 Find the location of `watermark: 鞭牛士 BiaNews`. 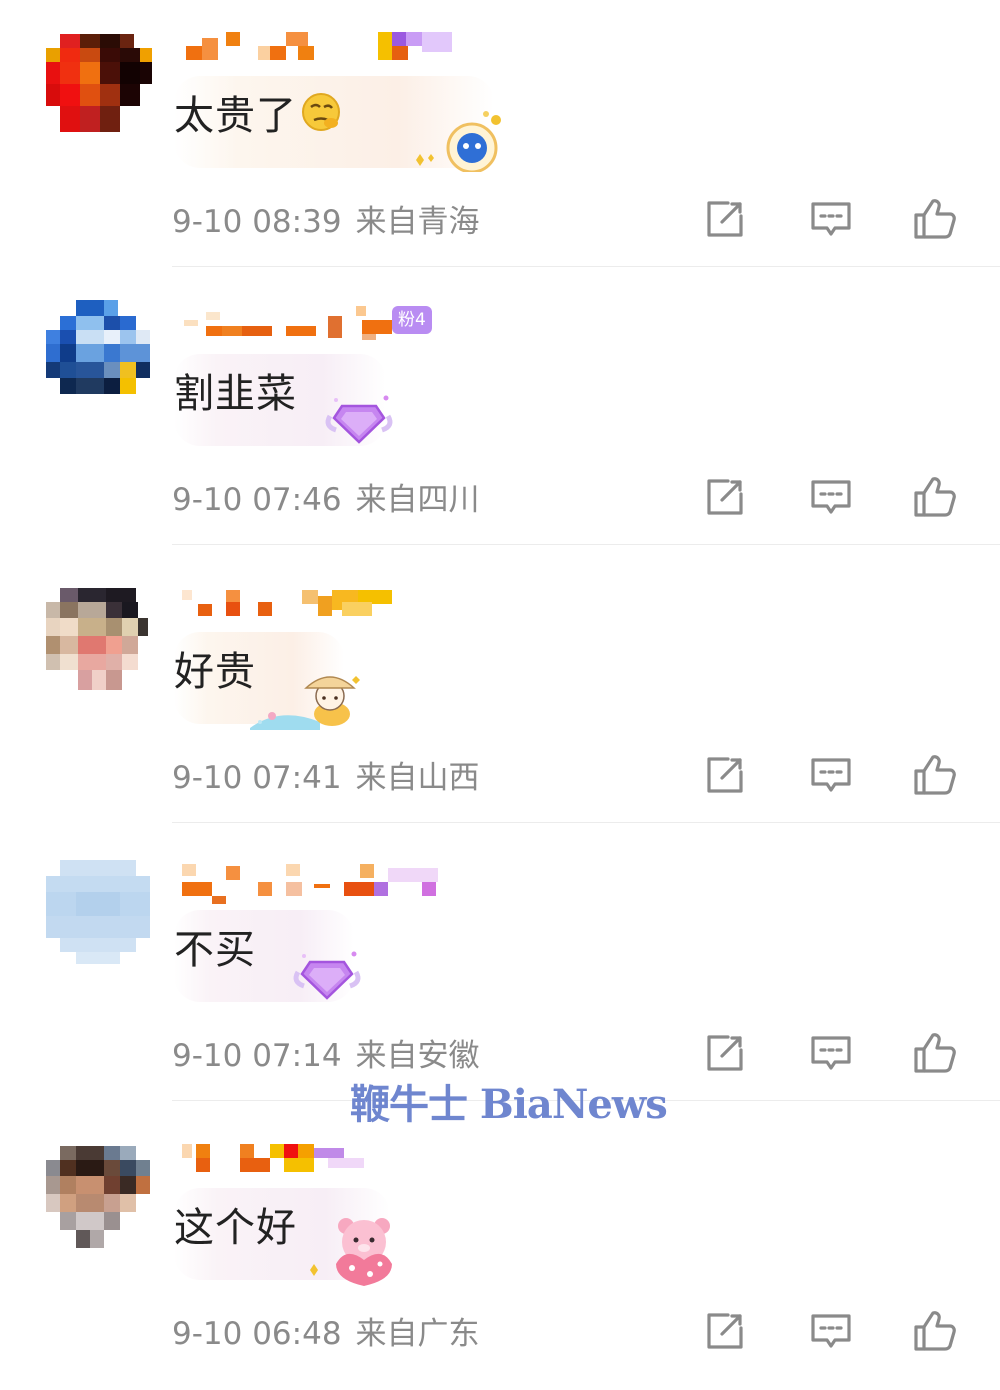

watermark: 鞭牛士 BiaNews is located at coordinates (509, 1104).